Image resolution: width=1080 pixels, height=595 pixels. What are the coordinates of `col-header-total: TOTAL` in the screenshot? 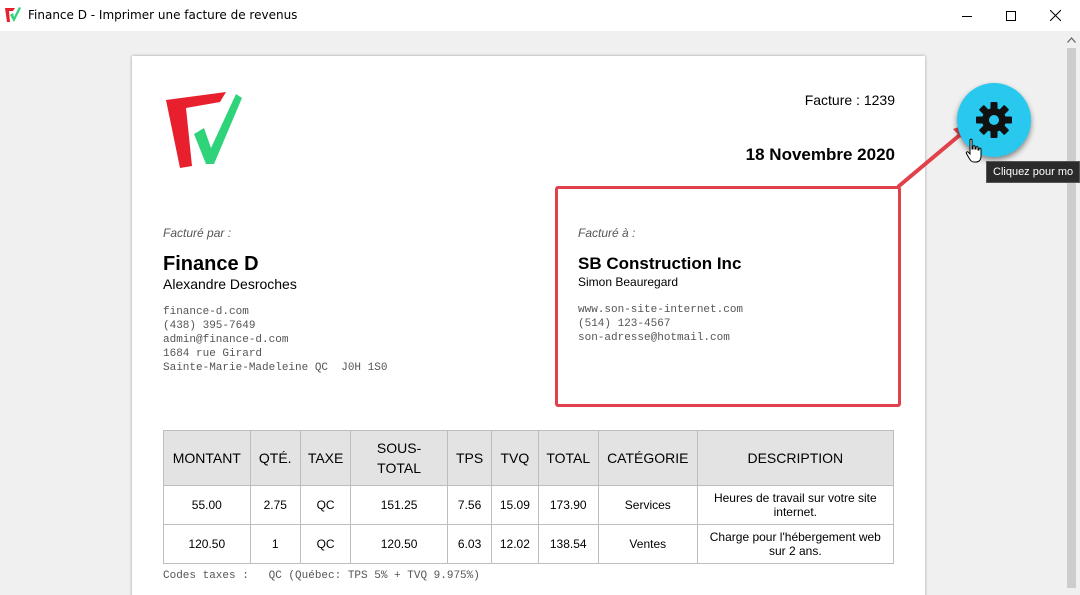 It's located at (568, 458).